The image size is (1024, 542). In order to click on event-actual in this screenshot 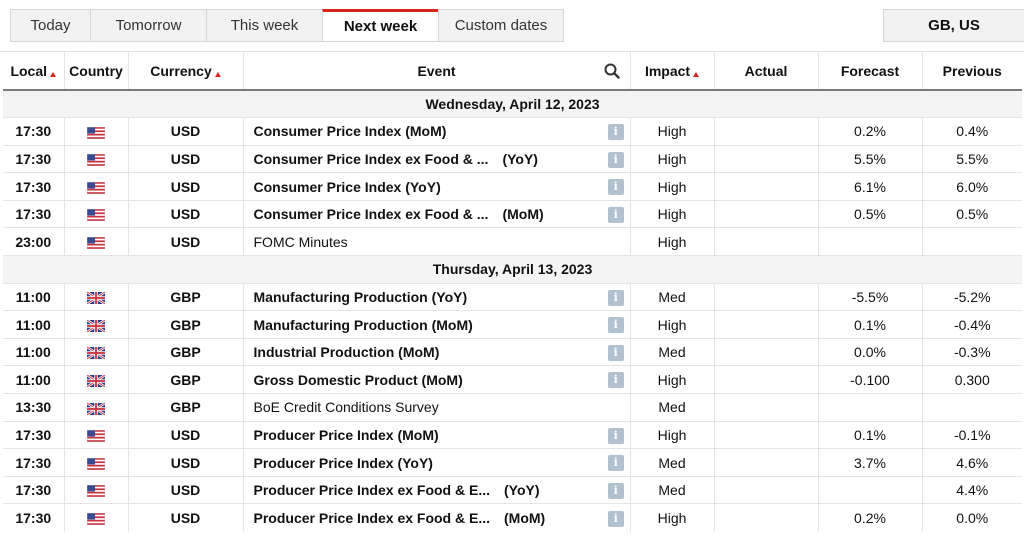, I will do `click(765, 158)`.